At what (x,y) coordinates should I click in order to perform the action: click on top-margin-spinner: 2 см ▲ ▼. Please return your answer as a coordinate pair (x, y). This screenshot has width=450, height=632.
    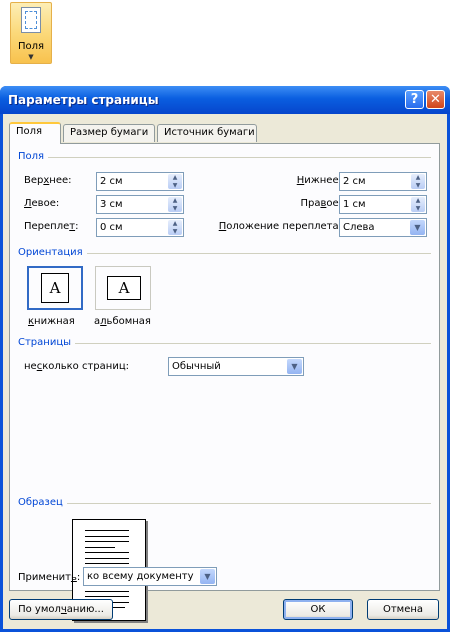
    Looking at the image, I should click on (140, 181).